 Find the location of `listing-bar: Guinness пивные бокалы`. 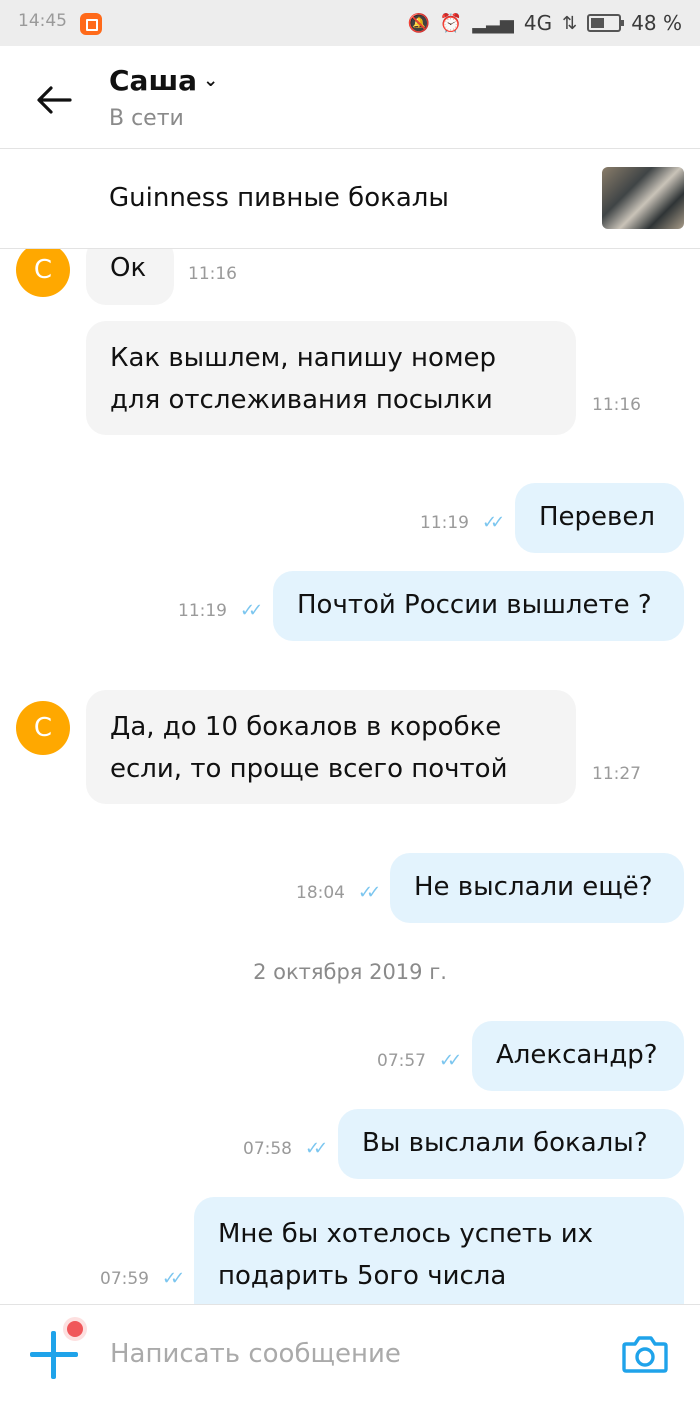

listing-bar: Guinness пивные бокалы is located at coordinates (350, 199).